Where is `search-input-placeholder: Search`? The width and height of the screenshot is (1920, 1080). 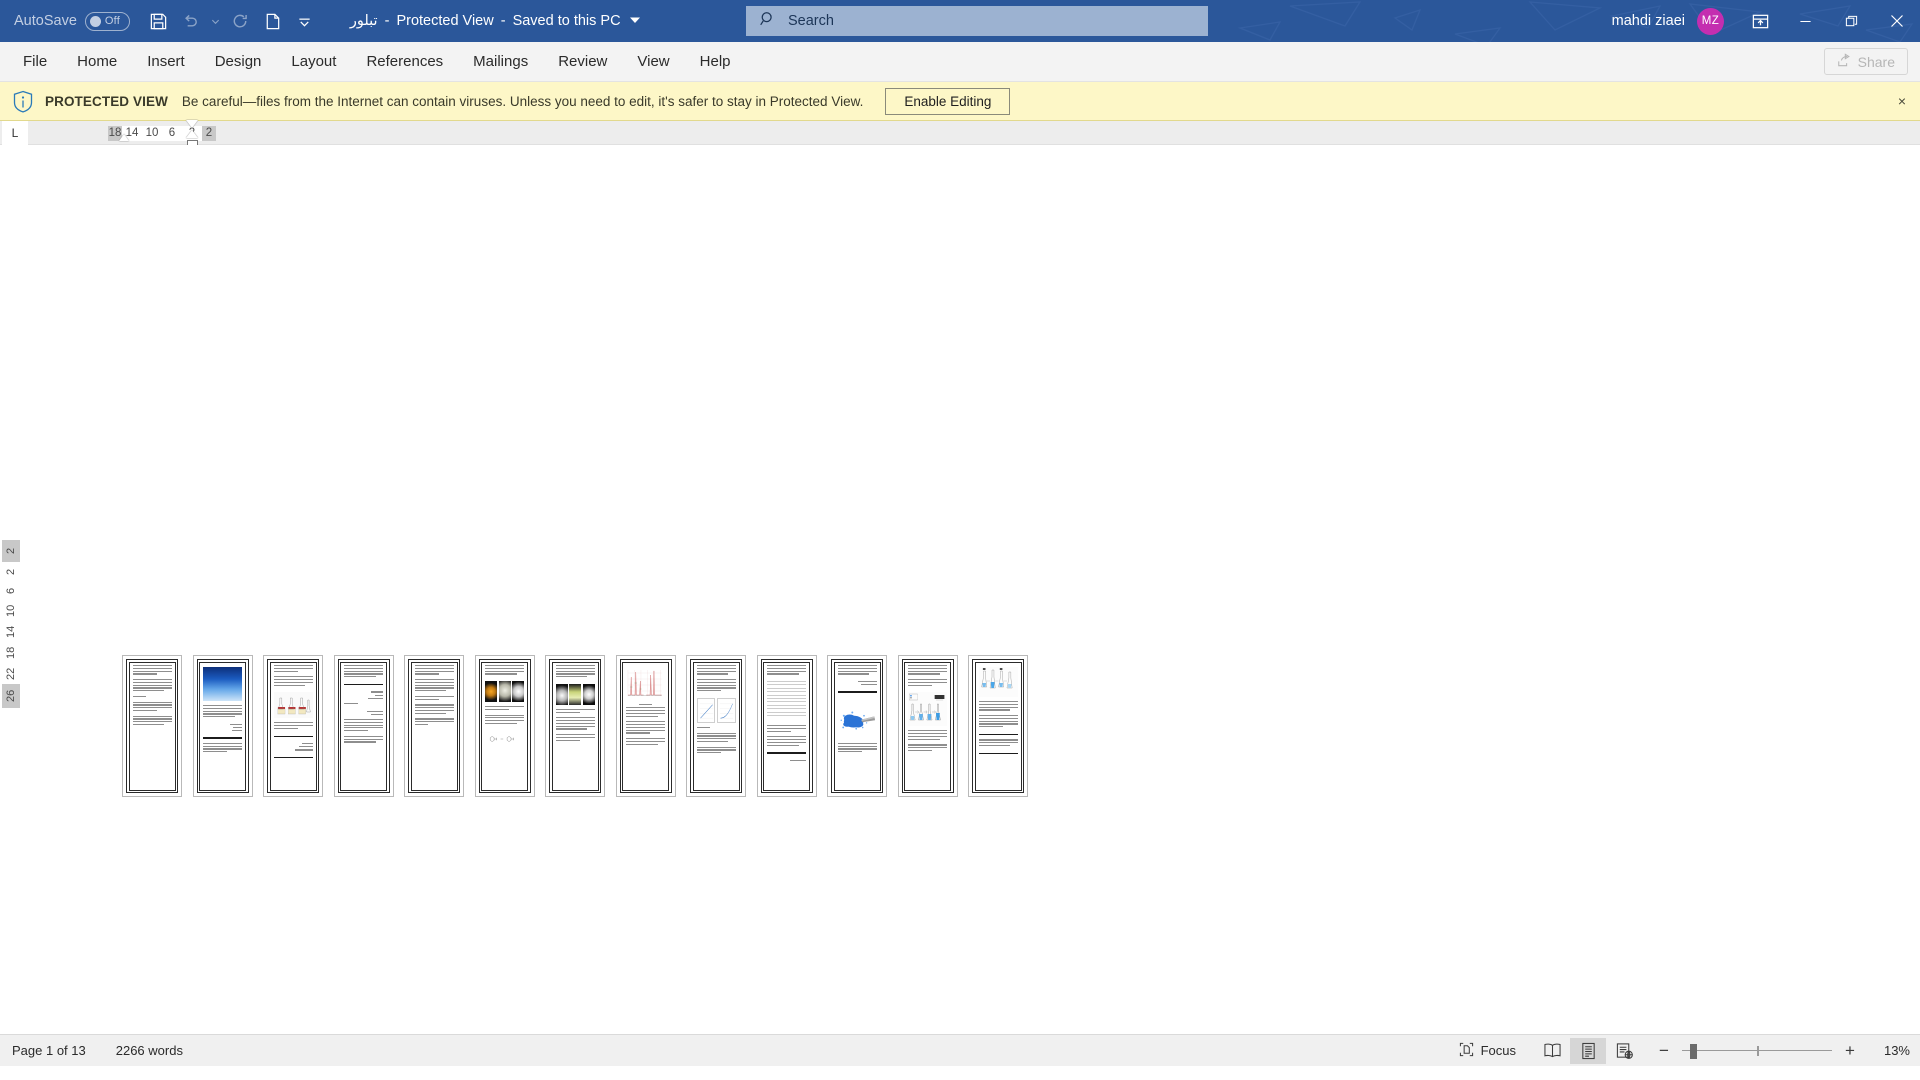
search-input-placeholder: Search is located at coordinates (811, 21).